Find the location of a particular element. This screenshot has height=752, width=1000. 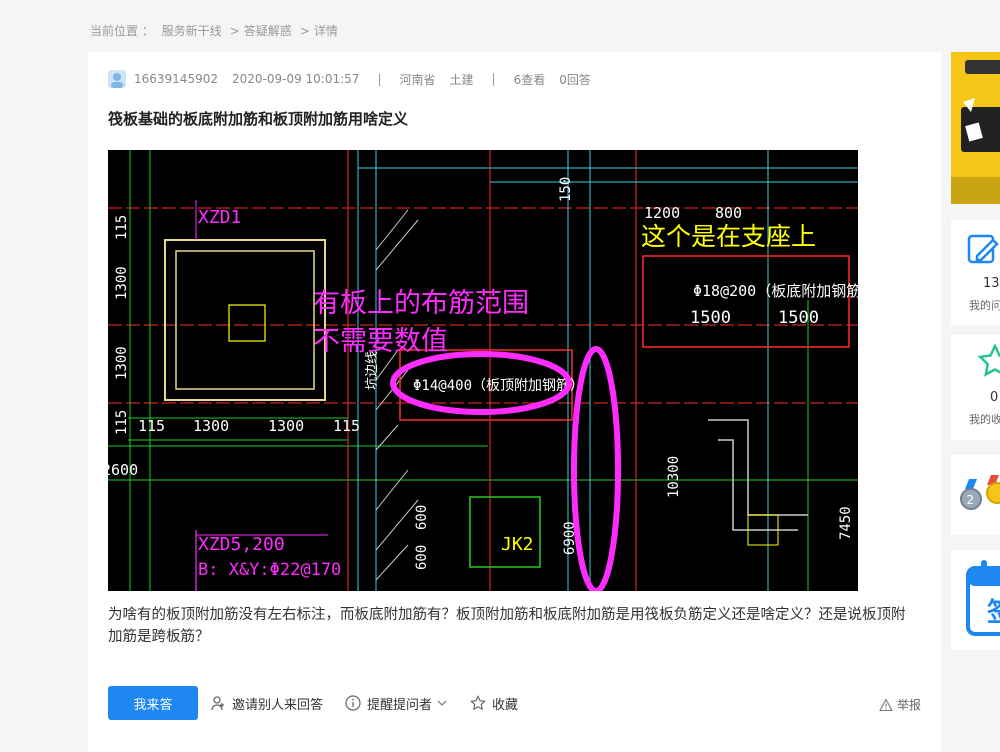

dim-10300: 10300 is located at coordinates (674, 477).